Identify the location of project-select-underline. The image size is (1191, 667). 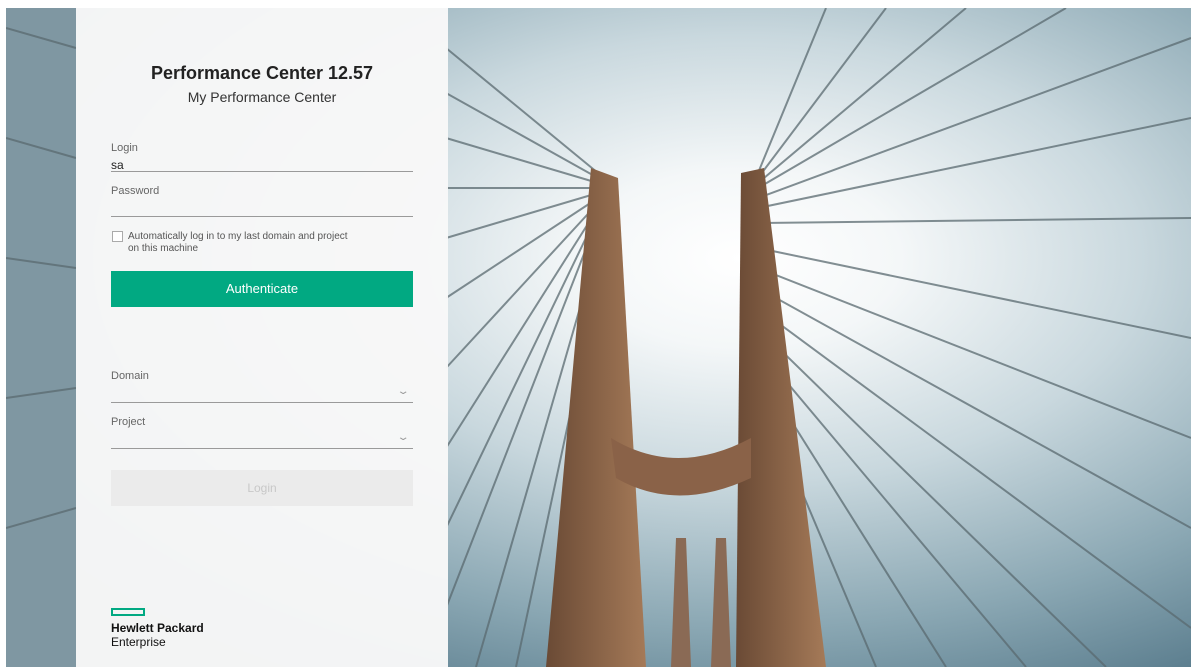
(262, 448).